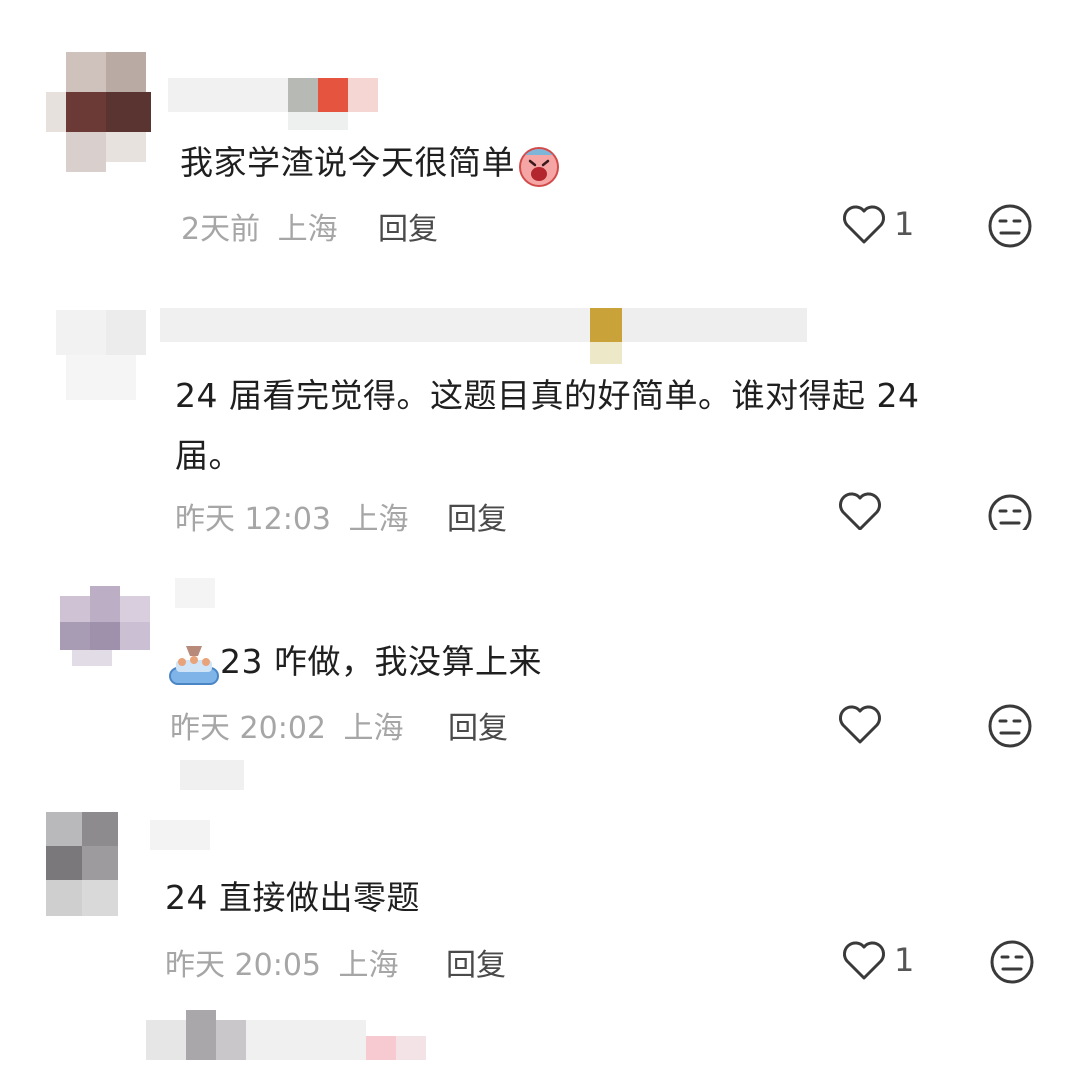 Image resolution: width=1080 pixels, height=1080 pixels. What do you see at coordinates (291, 1036) in the screenshot?
I see `next-comment-redacted` at bounding box center [291, 1036].